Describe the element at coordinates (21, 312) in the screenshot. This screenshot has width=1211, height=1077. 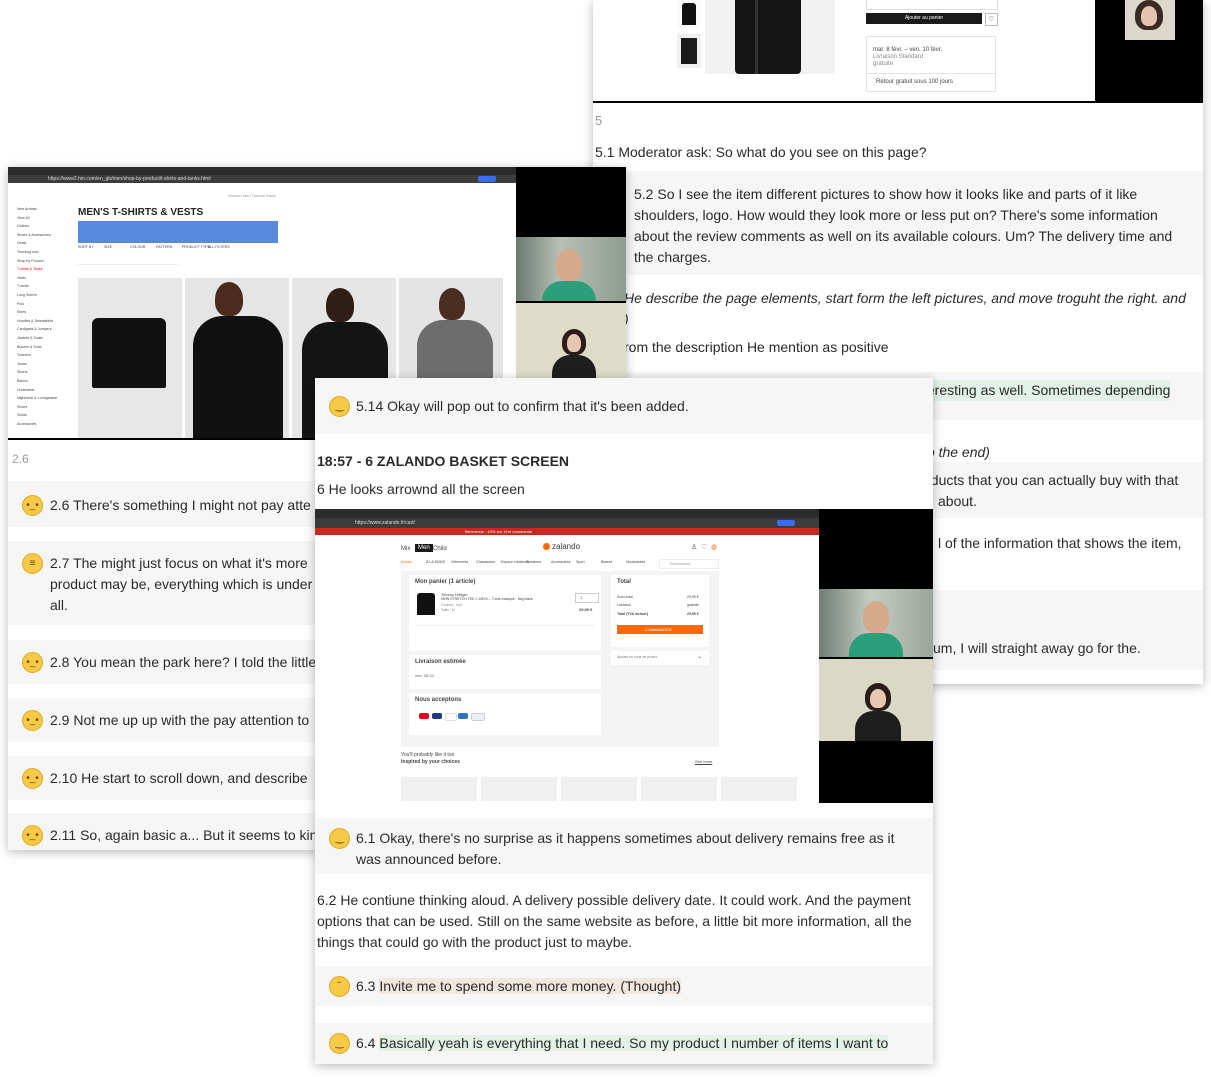
I see `hm-sidebar-item: Shirts` at that location.